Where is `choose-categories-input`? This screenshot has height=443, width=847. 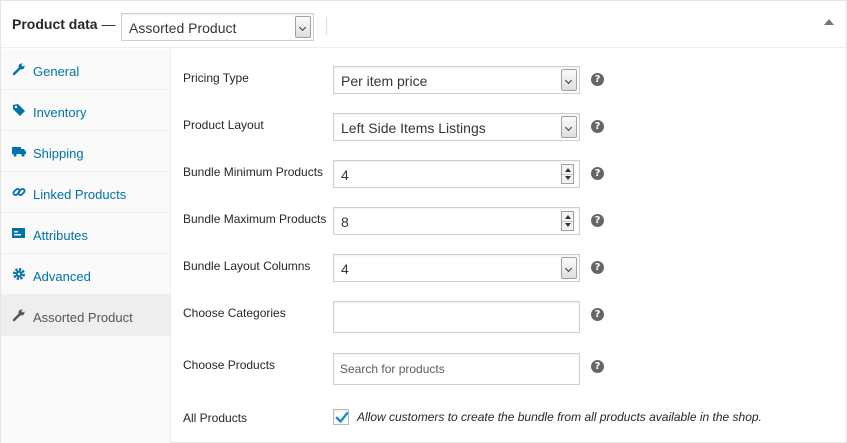 choose-categories-input is located at coordinates (456, 317).